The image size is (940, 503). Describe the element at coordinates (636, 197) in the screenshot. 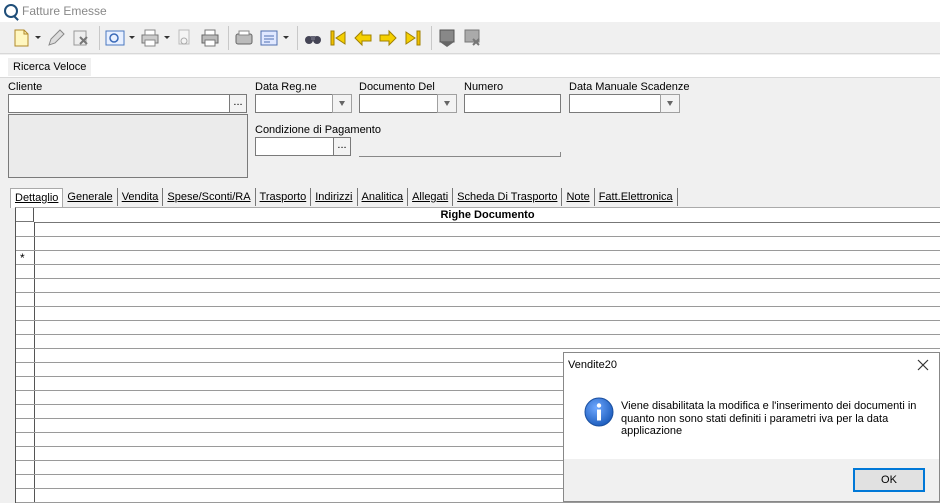

I see `tab-fatt-elettronica: Fatt.Elettronica` at that location.